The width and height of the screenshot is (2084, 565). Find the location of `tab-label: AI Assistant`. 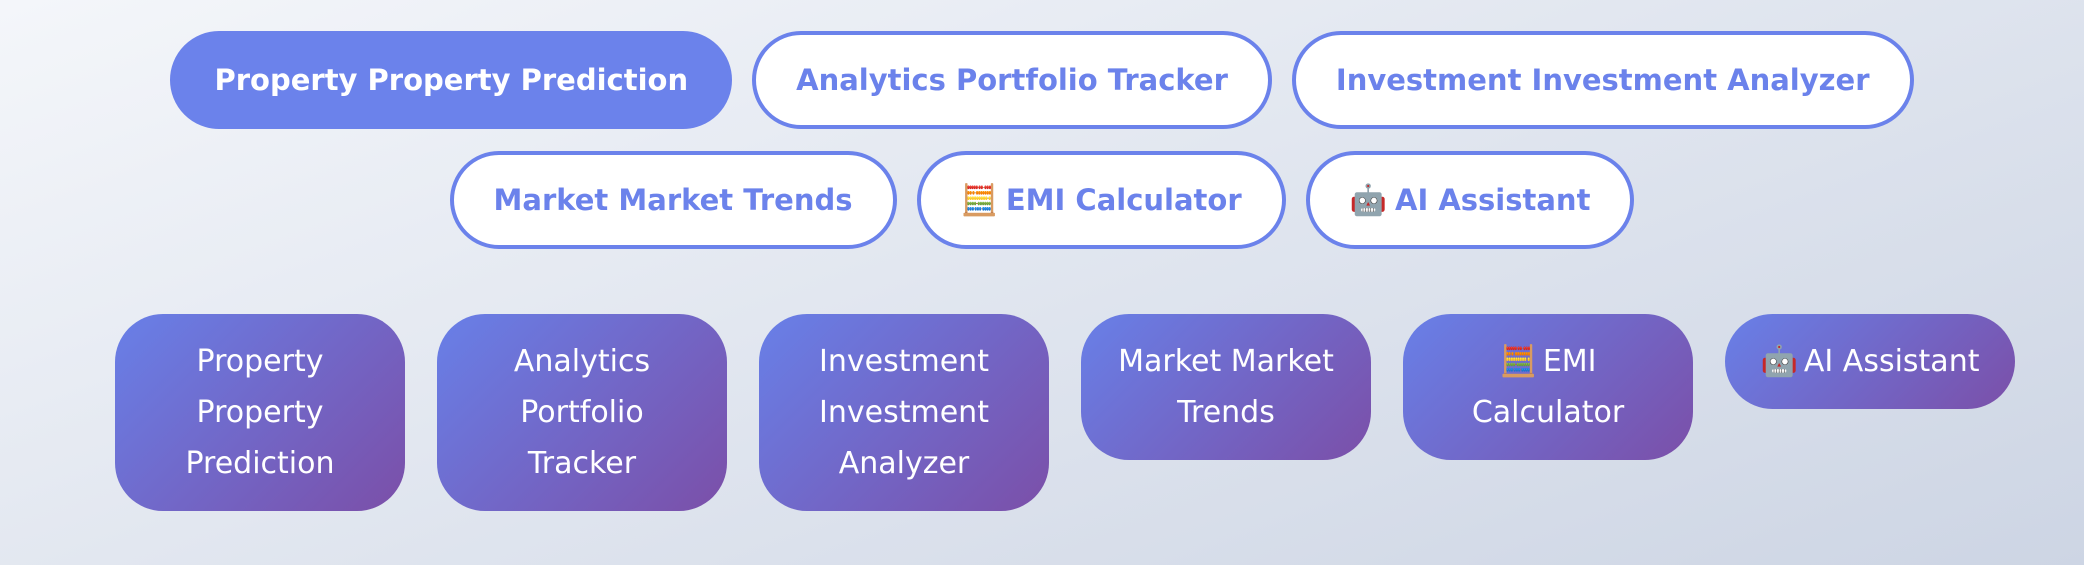

tab-label: AI Assistant is located at coordinates (1493, 200).